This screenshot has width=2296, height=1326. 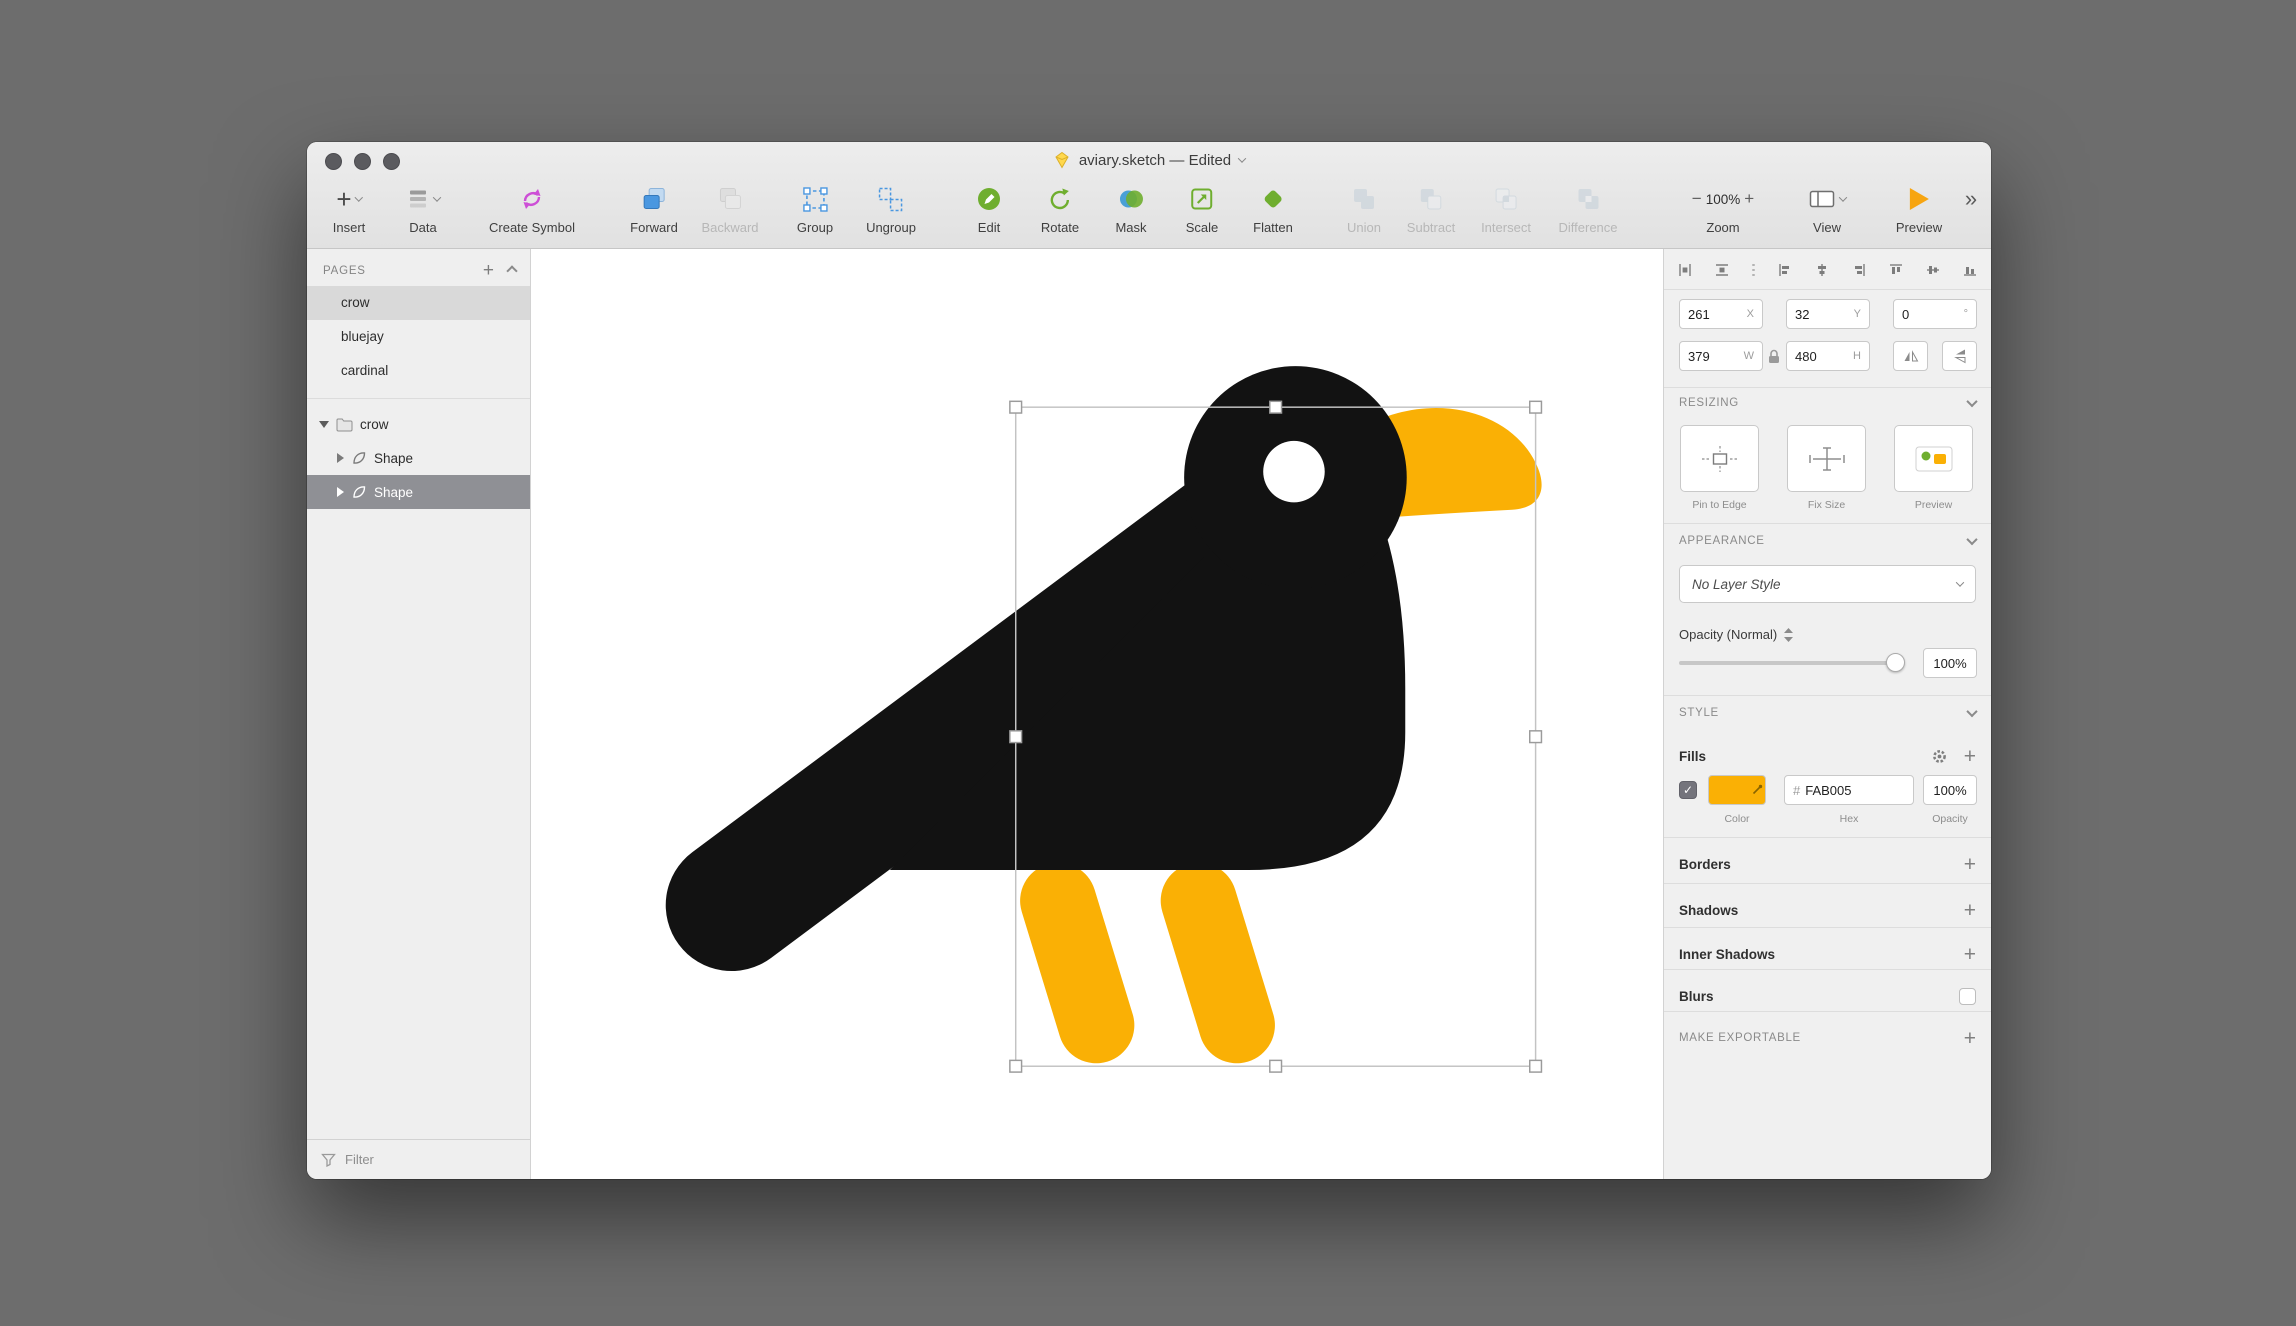 I want to click on artboard-folder-icon, so click(x=344, y=424).